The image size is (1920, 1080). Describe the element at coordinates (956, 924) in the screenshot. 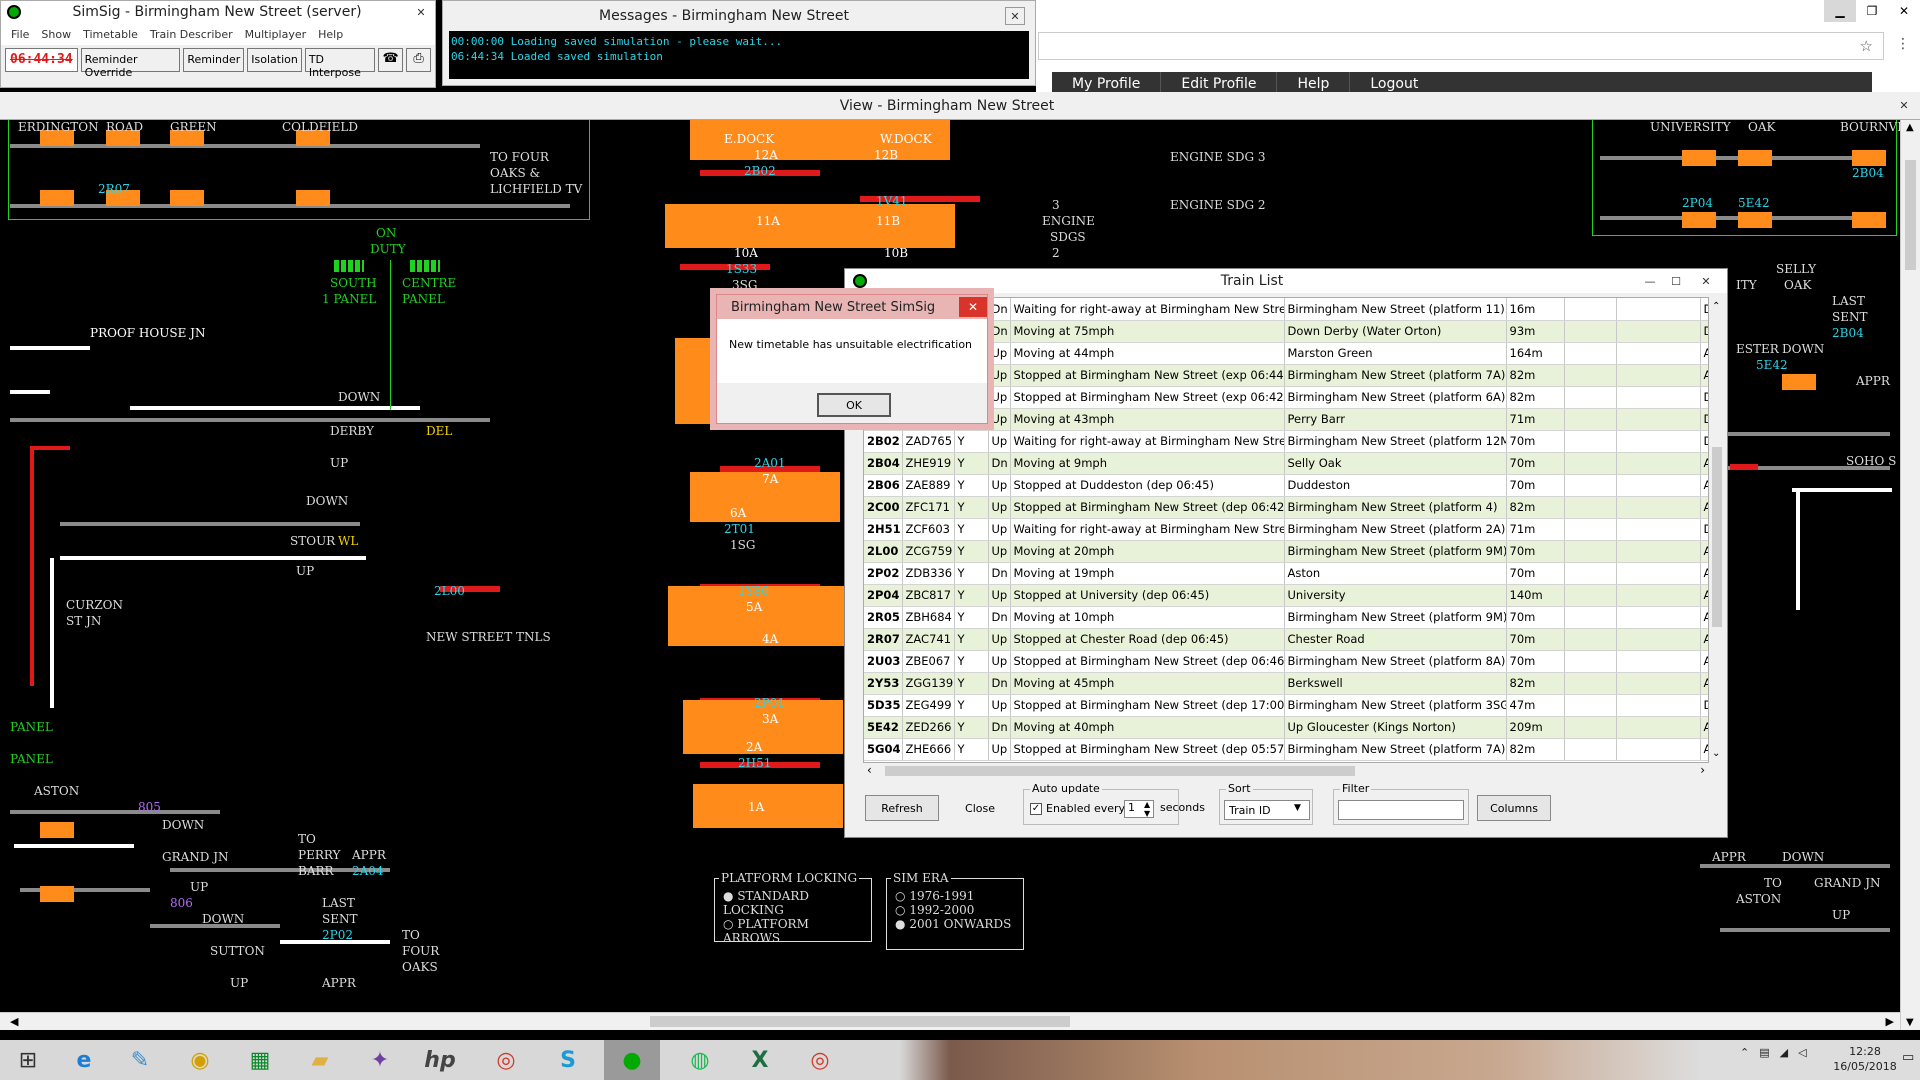

I see `option-era-2001: ● 2001 ONWARDS` at that location.